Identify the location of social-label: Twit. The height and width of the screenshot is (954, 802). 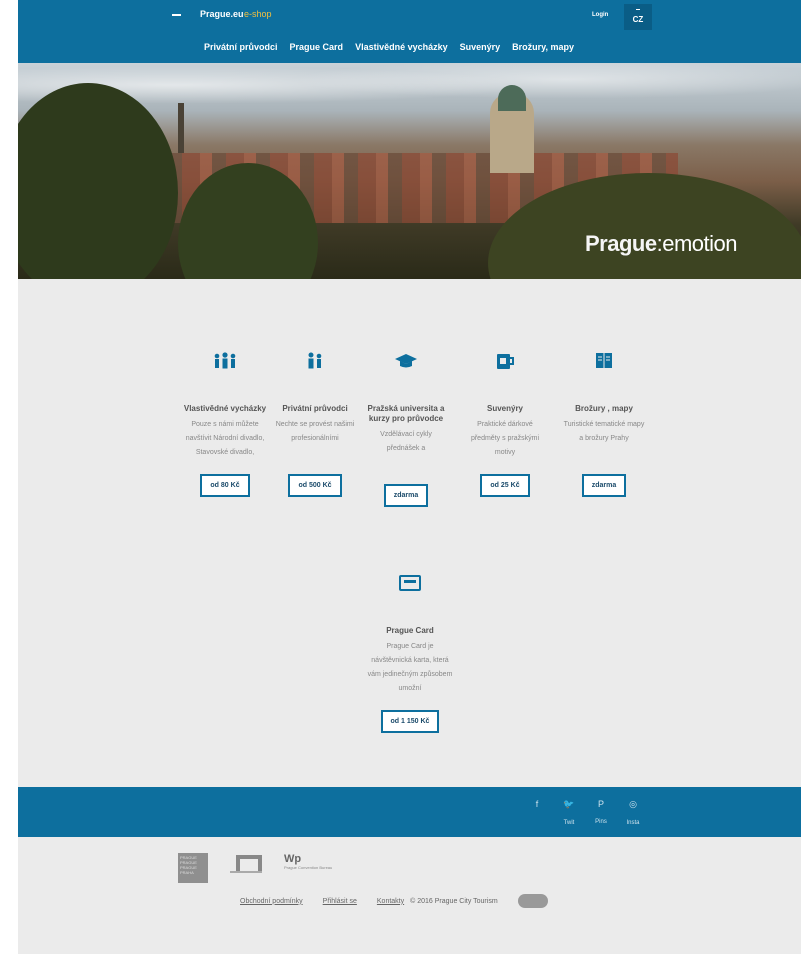
(569, 823).